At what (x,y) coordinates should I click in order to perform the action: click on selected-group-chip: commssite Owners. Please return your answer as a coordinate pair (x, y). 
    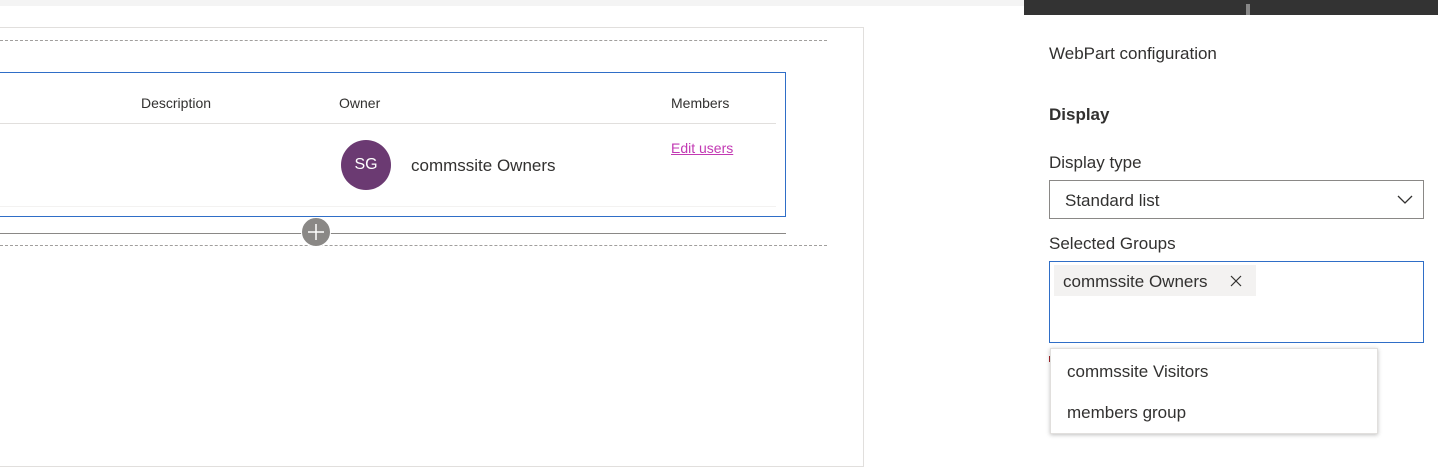
    Looking at the image, I should click on (1155, 280).